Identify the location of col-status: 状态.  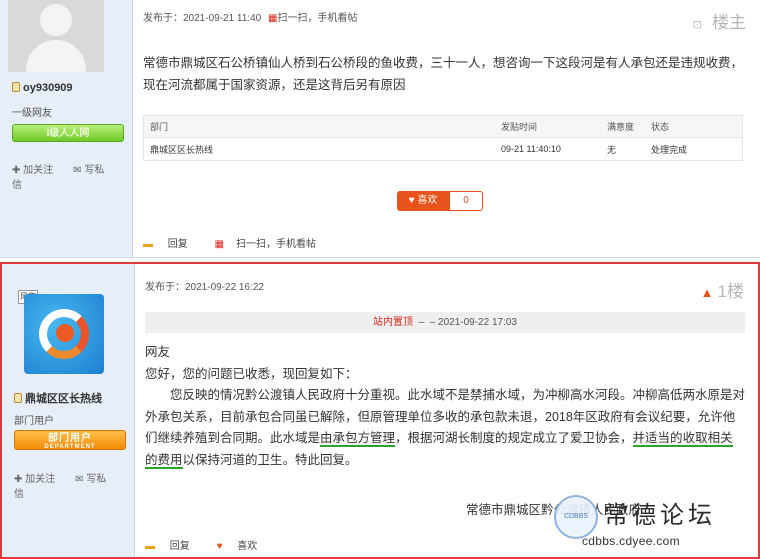
(660, 127).